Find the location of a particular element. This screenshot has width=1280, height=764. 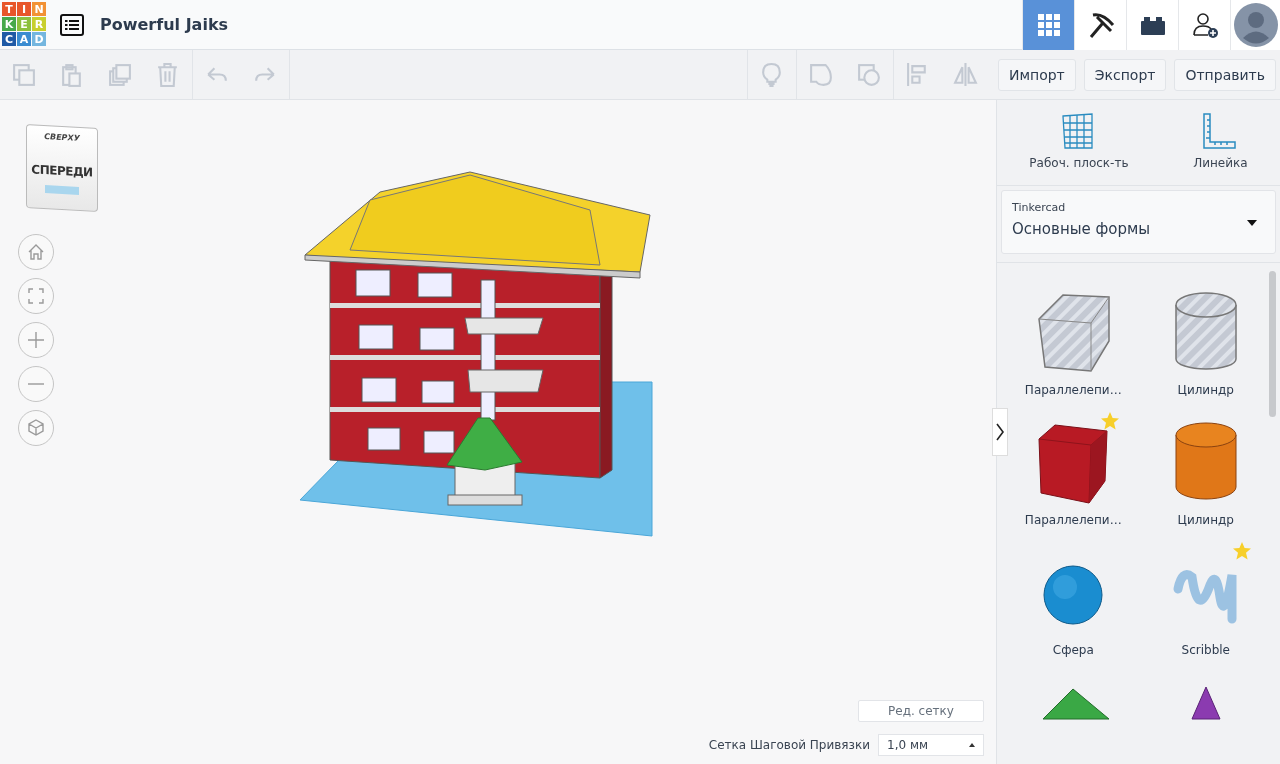

group-icon is located at coordinates (820, 74).